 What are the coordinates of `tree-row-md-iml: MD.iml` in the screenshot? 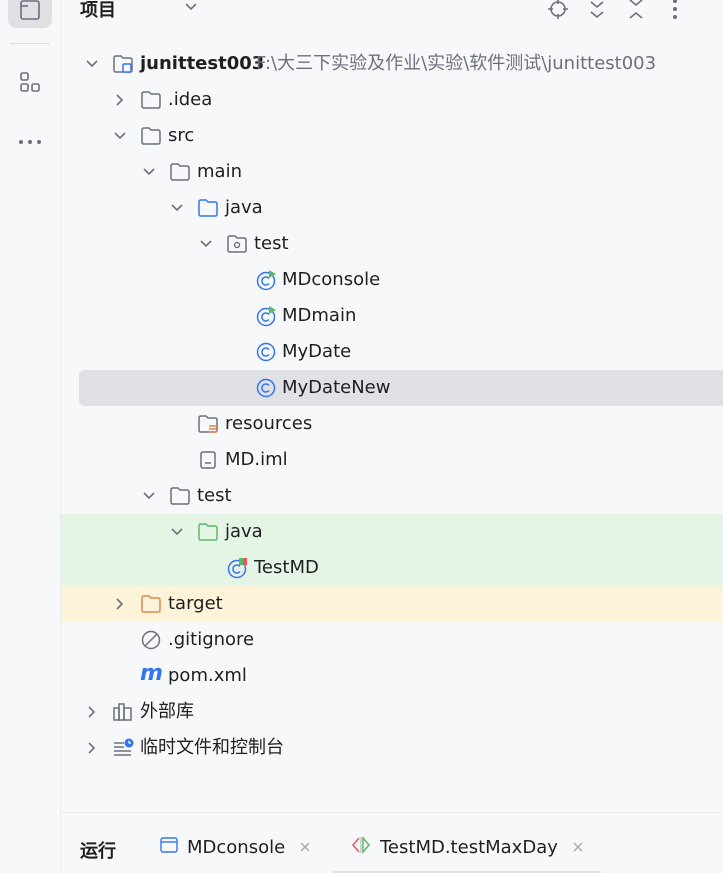 It's located at (392, 460).